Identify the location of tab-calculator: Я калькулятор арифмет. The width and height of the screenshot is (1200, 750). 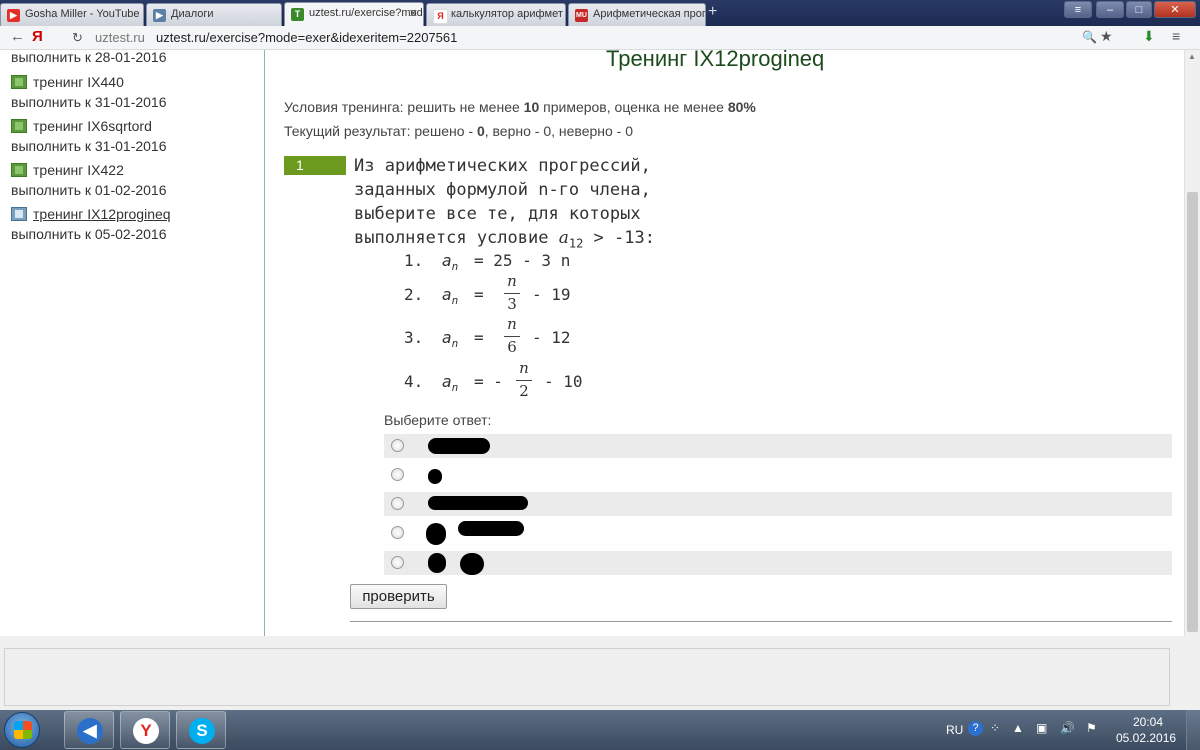
(496, 14).